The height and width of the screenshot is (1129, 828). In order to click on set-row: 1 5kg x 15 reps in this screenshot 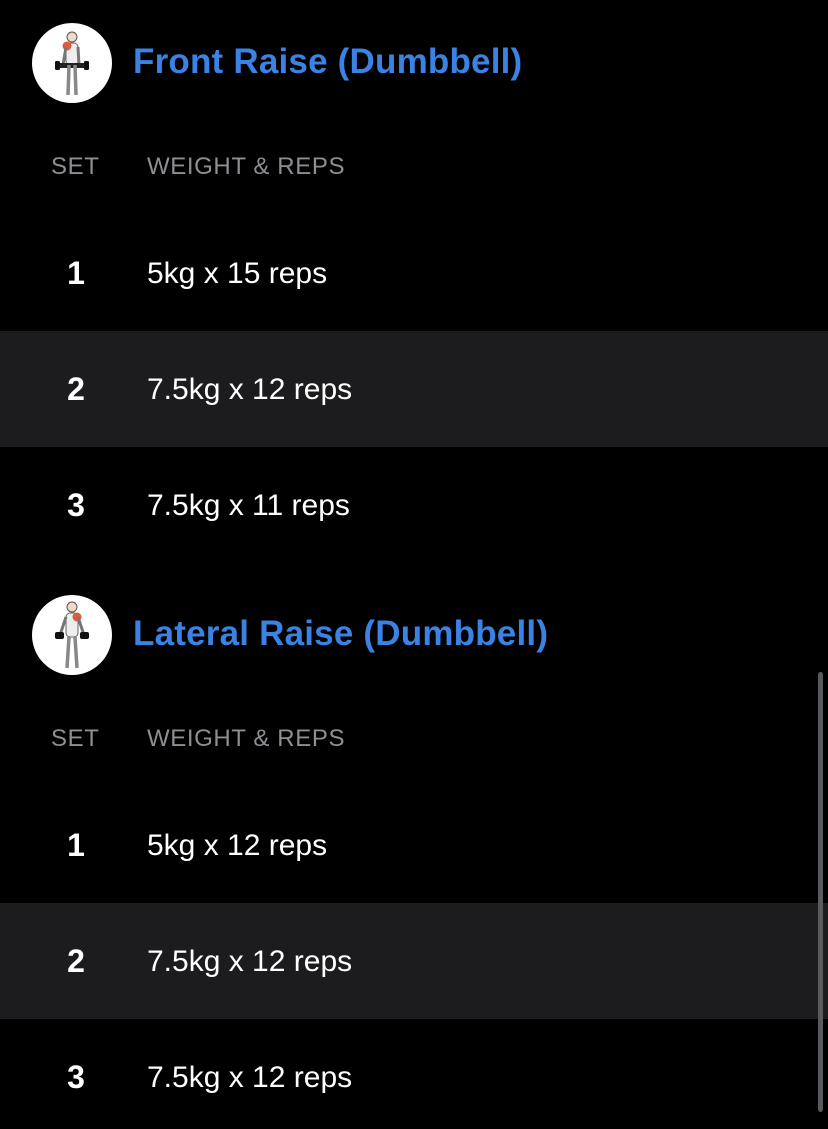, I will do `click(414, 273)`.